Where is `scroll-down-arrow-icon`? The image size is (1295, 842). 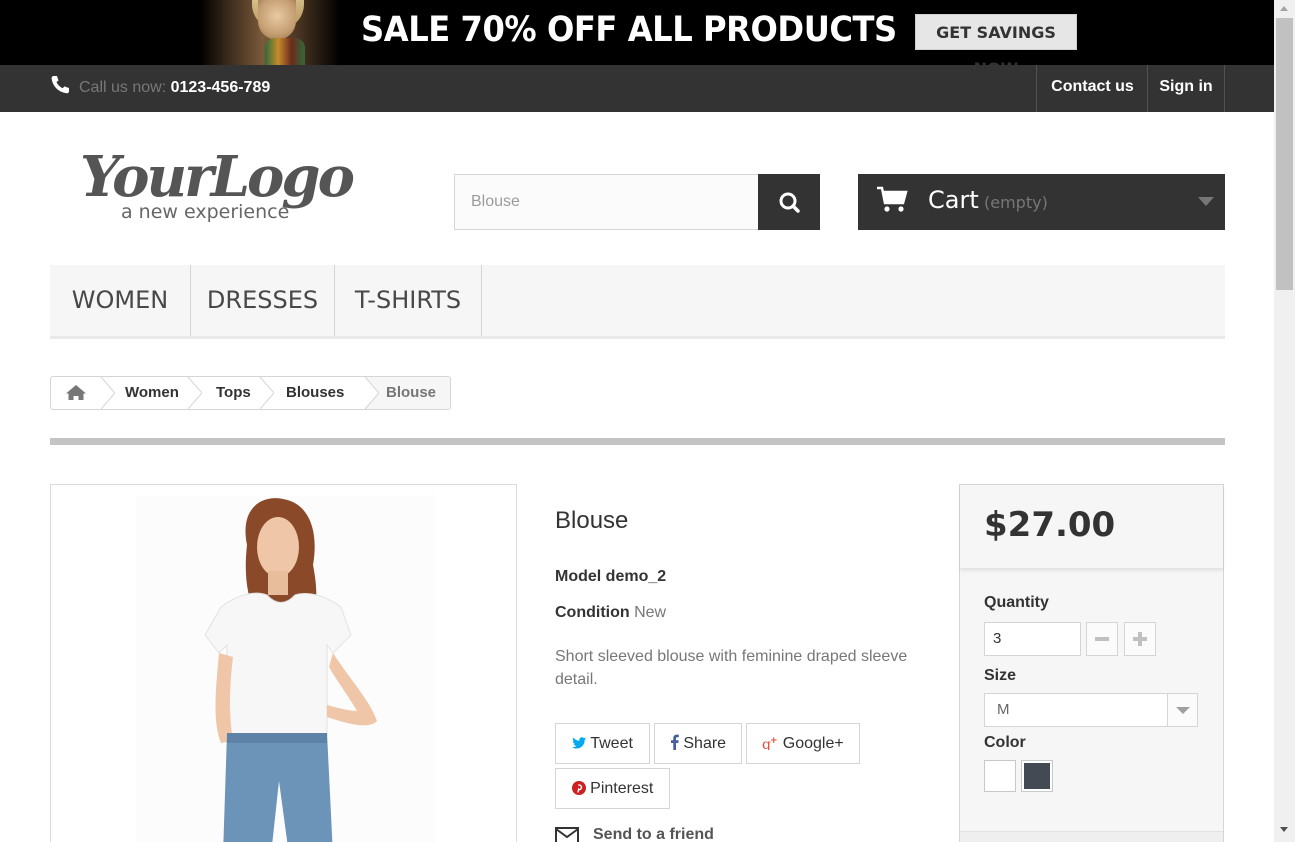
scroll-down-arrow-icon is located at coordinates (1284, 829).